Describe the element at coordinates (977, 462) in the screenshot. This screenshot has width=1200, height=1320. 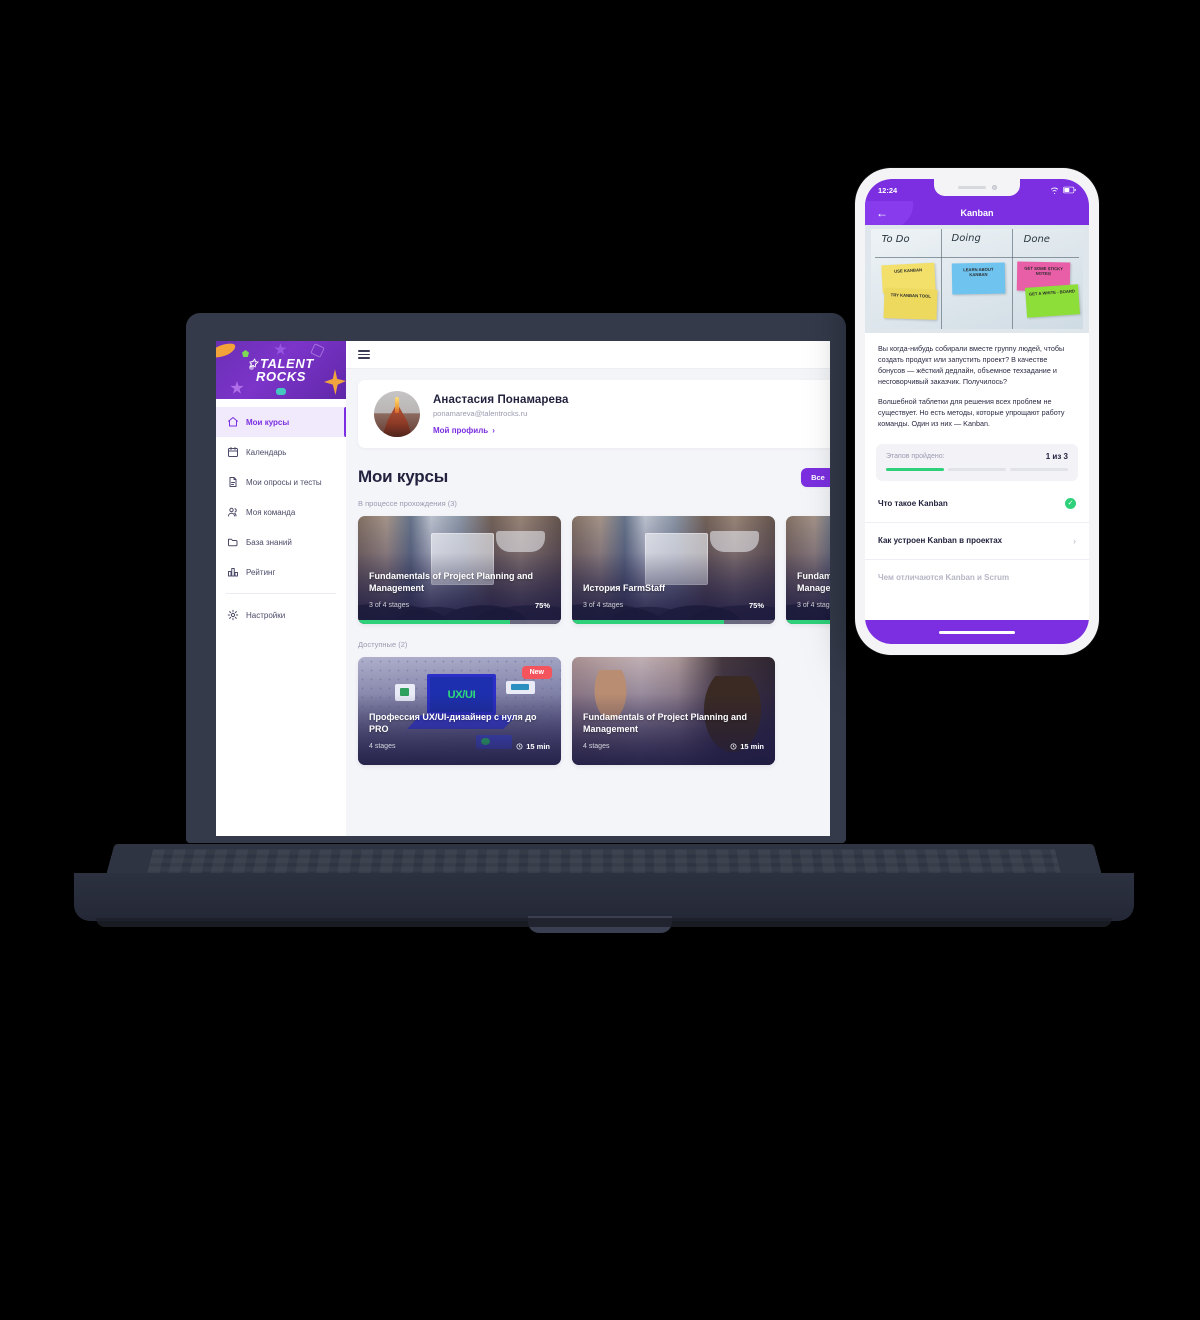
I see `stage-progress-card: Этапов пройдено: 1 из 3` at that location.